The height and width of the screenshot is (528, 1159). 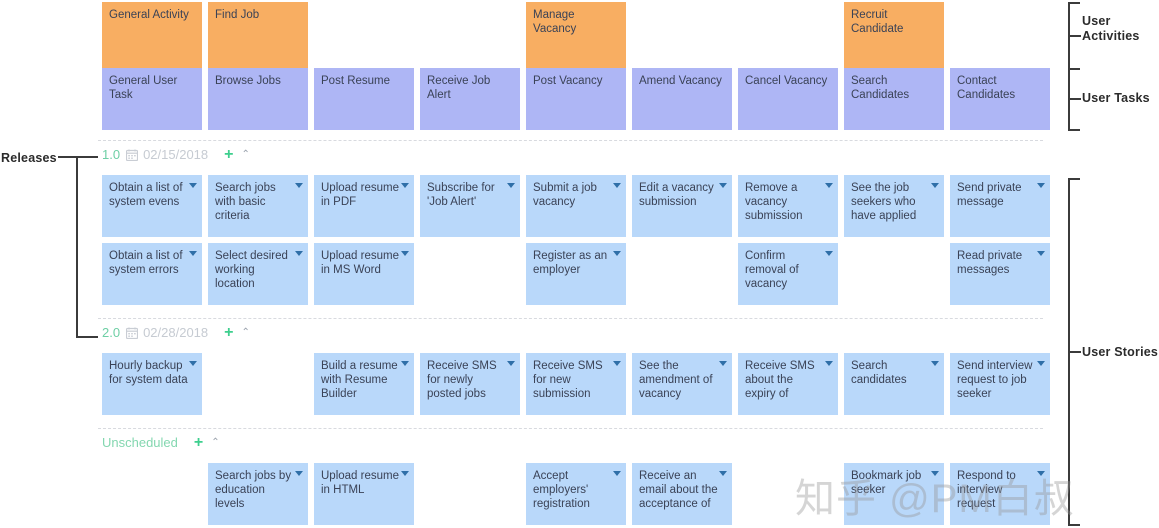 What do you see at coordinates (364, 384) in the screenshot?
I see `story-card: Build a resume with Resume Builder` at bounding box center [364, 384].